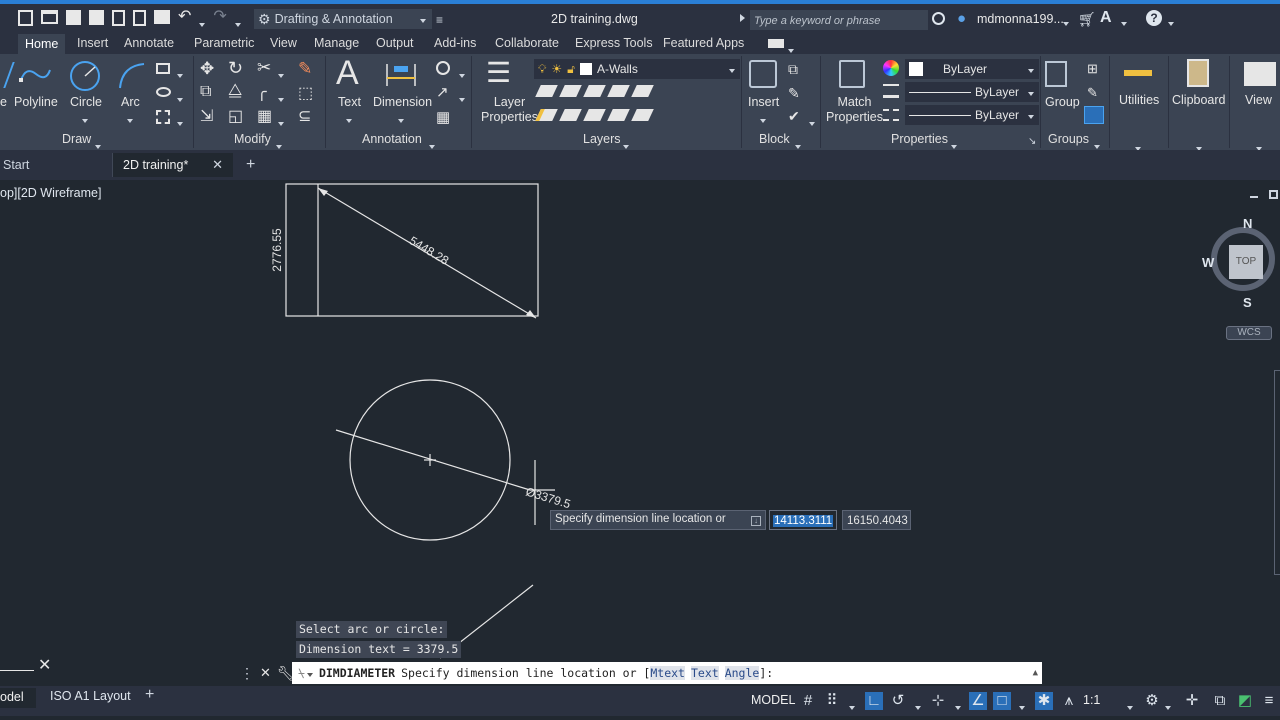 This screenshot has height=720, width=1280. Describe the element at coordinates (118, 18) in the screenshot. I see `open-web-icon` at that location.